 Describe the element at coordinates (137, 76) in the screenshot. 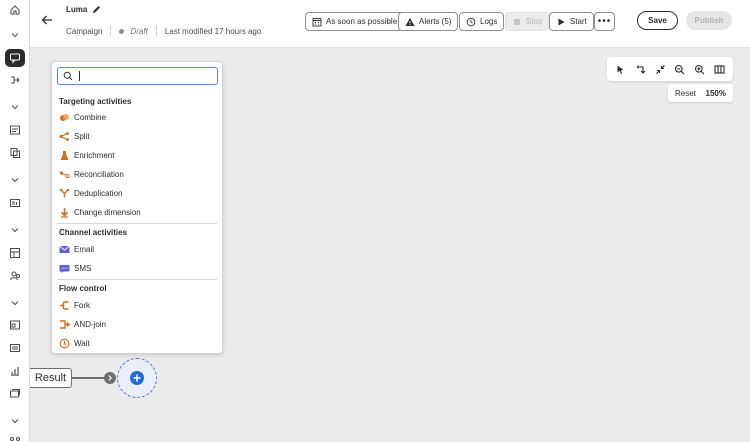

I see `search-input` at that location.